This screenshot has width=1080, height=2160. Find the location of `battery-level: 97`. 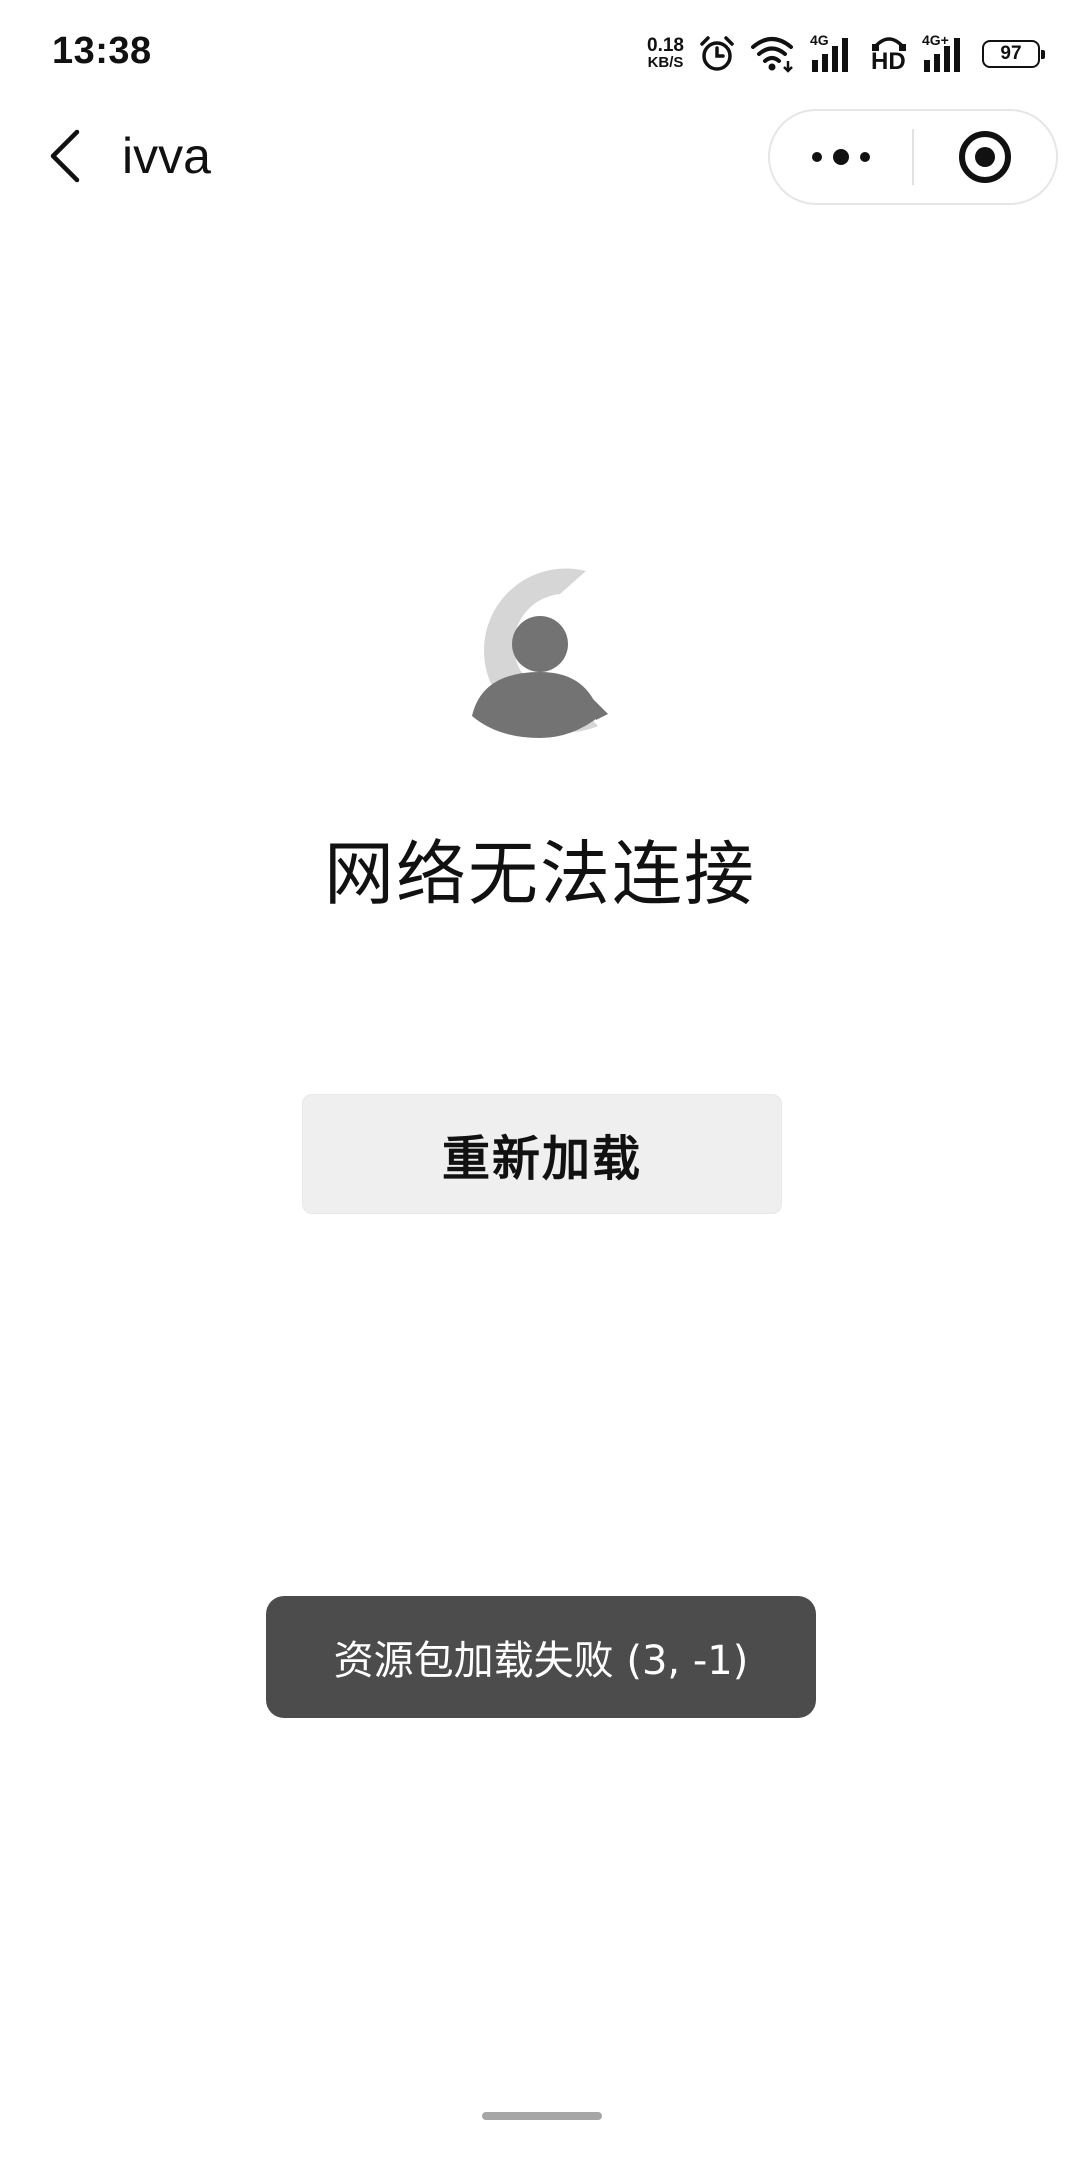

battery-level: 97 is located at coordinates (1011, 53).